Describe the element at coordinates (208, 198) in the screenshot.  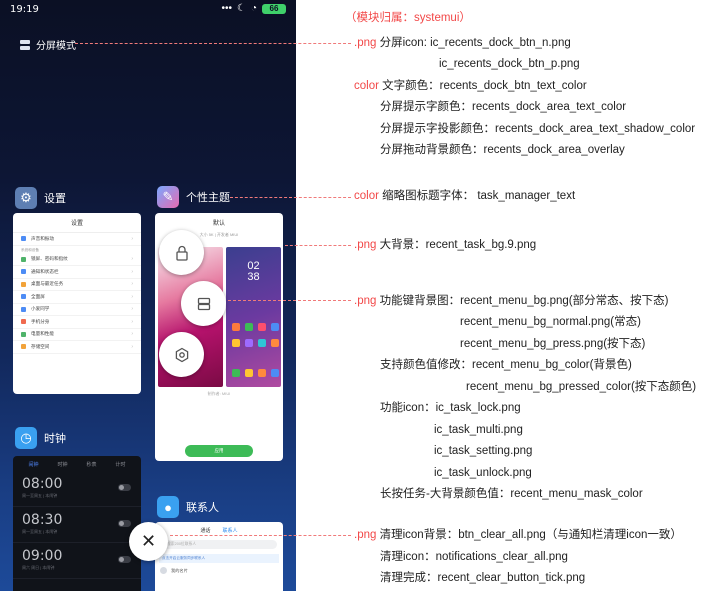
I see `theme-card-title: 个性主题` at that location.